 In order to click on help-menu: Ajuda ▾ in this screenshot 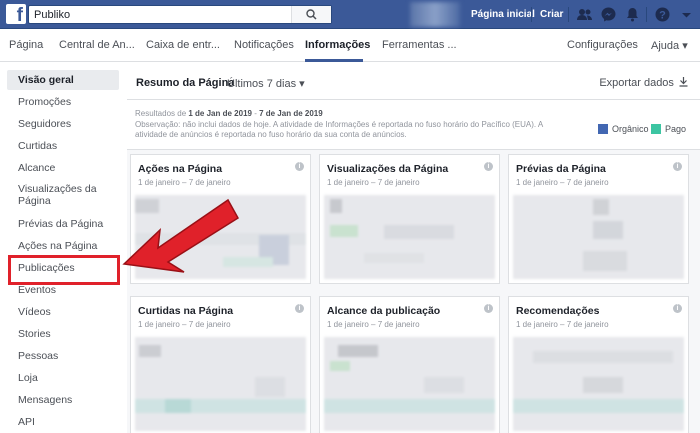, I will do `click(669, 45)`.